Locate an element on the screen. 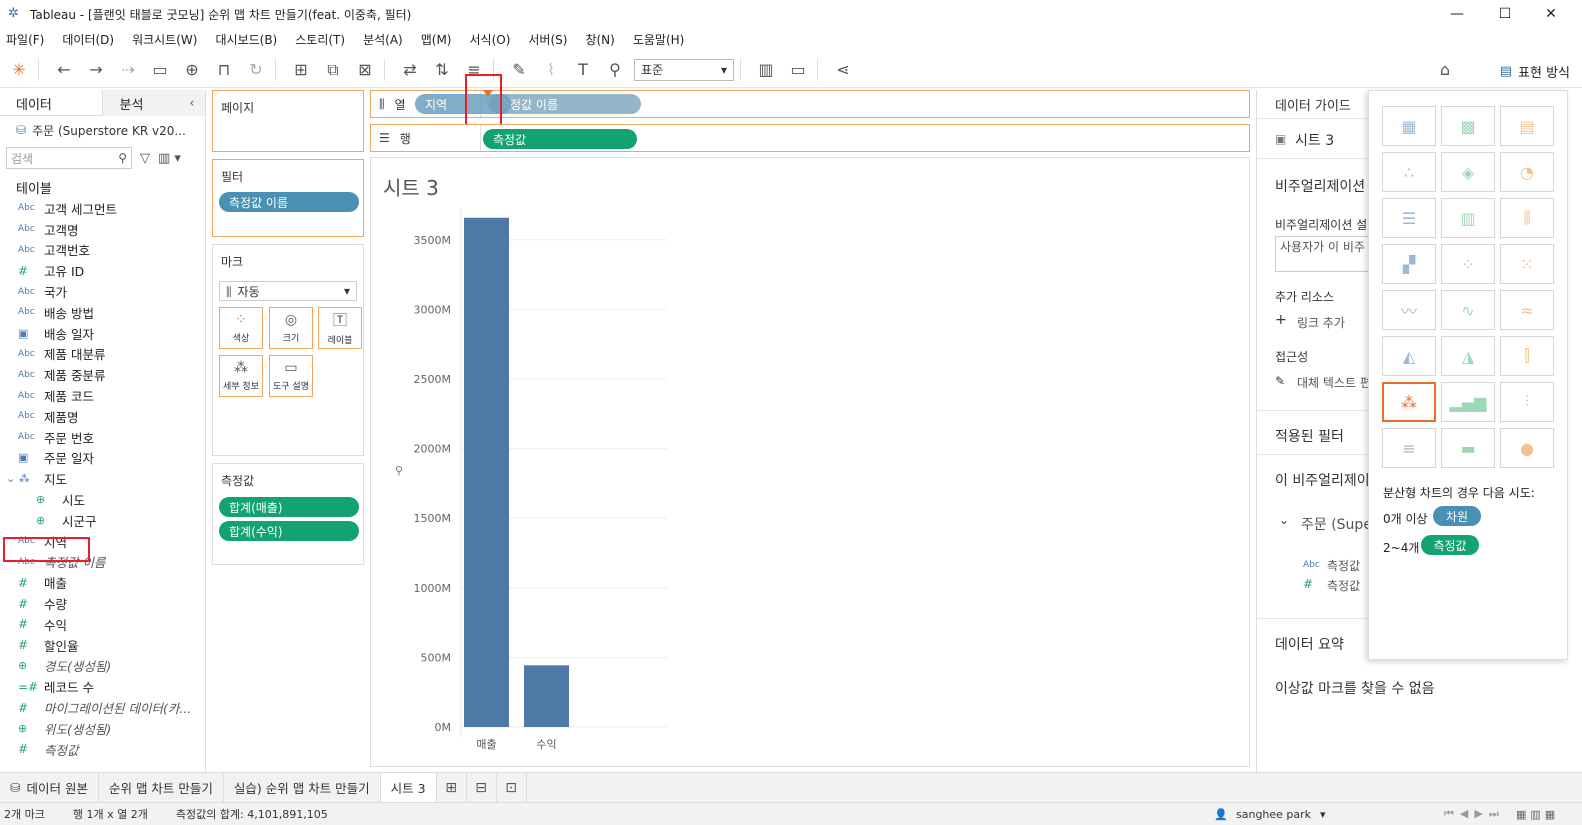  new-sheet-icon: ⊞ is located at coordinates (301, 70).